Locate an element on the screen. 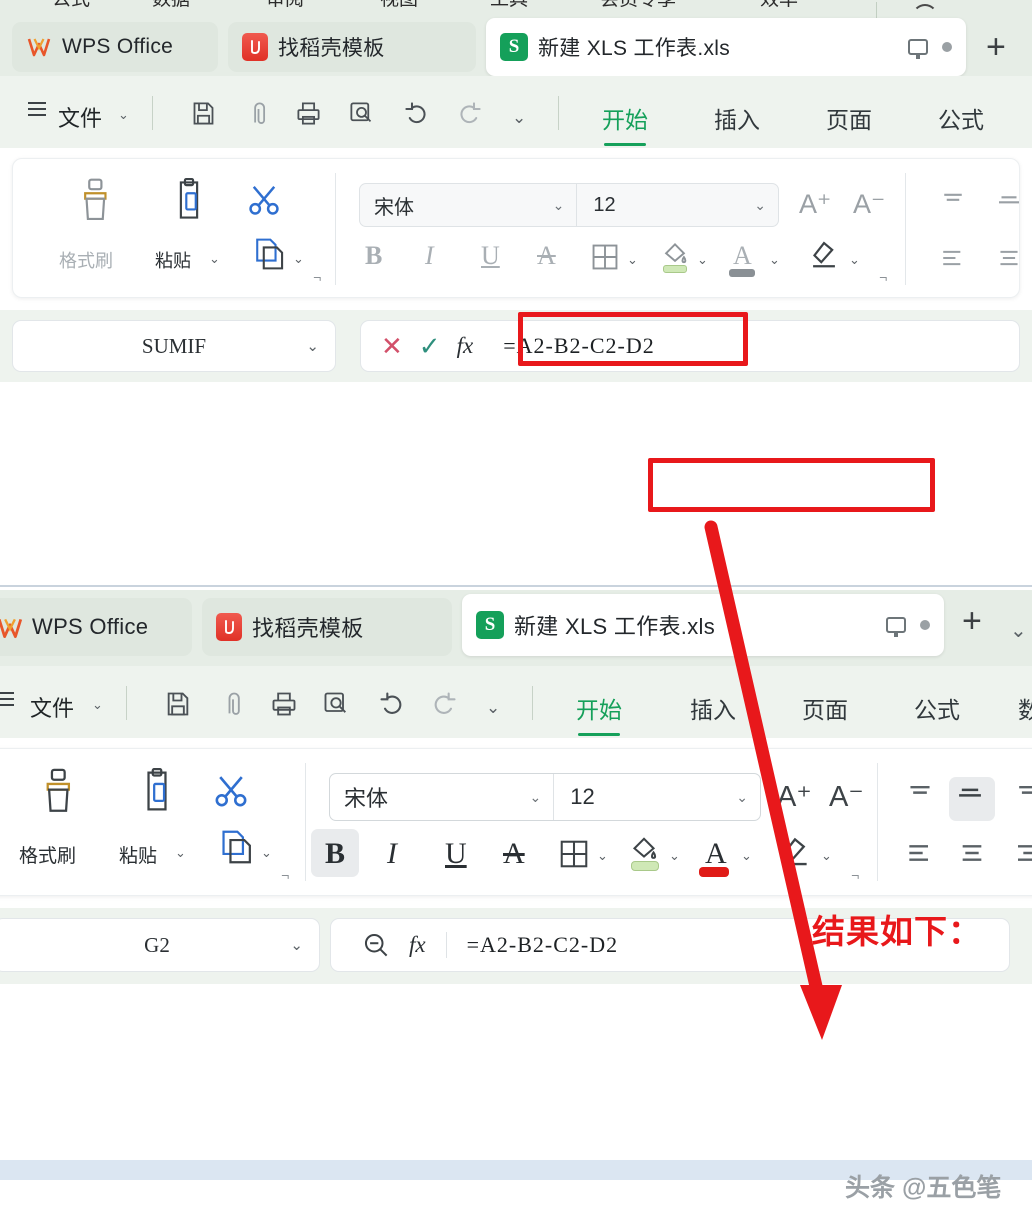 Image resolution: width=1032 pixels, height=1220 pixels. new-tab-button: + is located at coordinates (996, 47).